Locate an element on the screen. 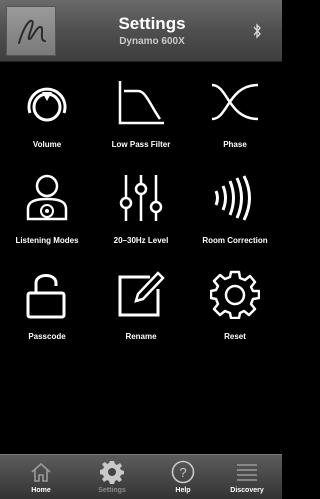 The width and height of the screenshot is (320, 499). tab-bar: Home Settings ? Help Discovery is located at coordinates (141, 476).